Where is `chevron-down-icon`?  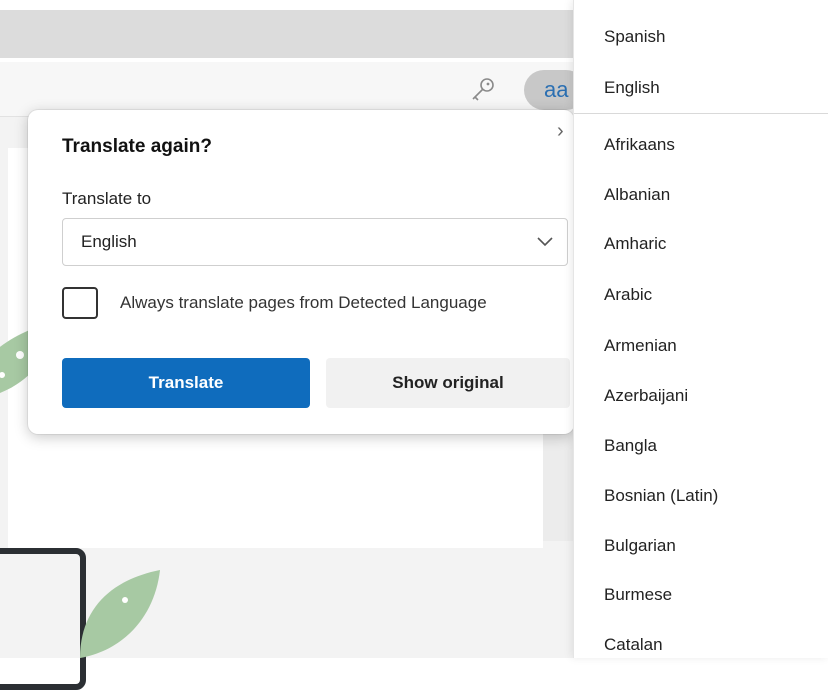
chevron-down-icon is located at coordinates (545, 242).